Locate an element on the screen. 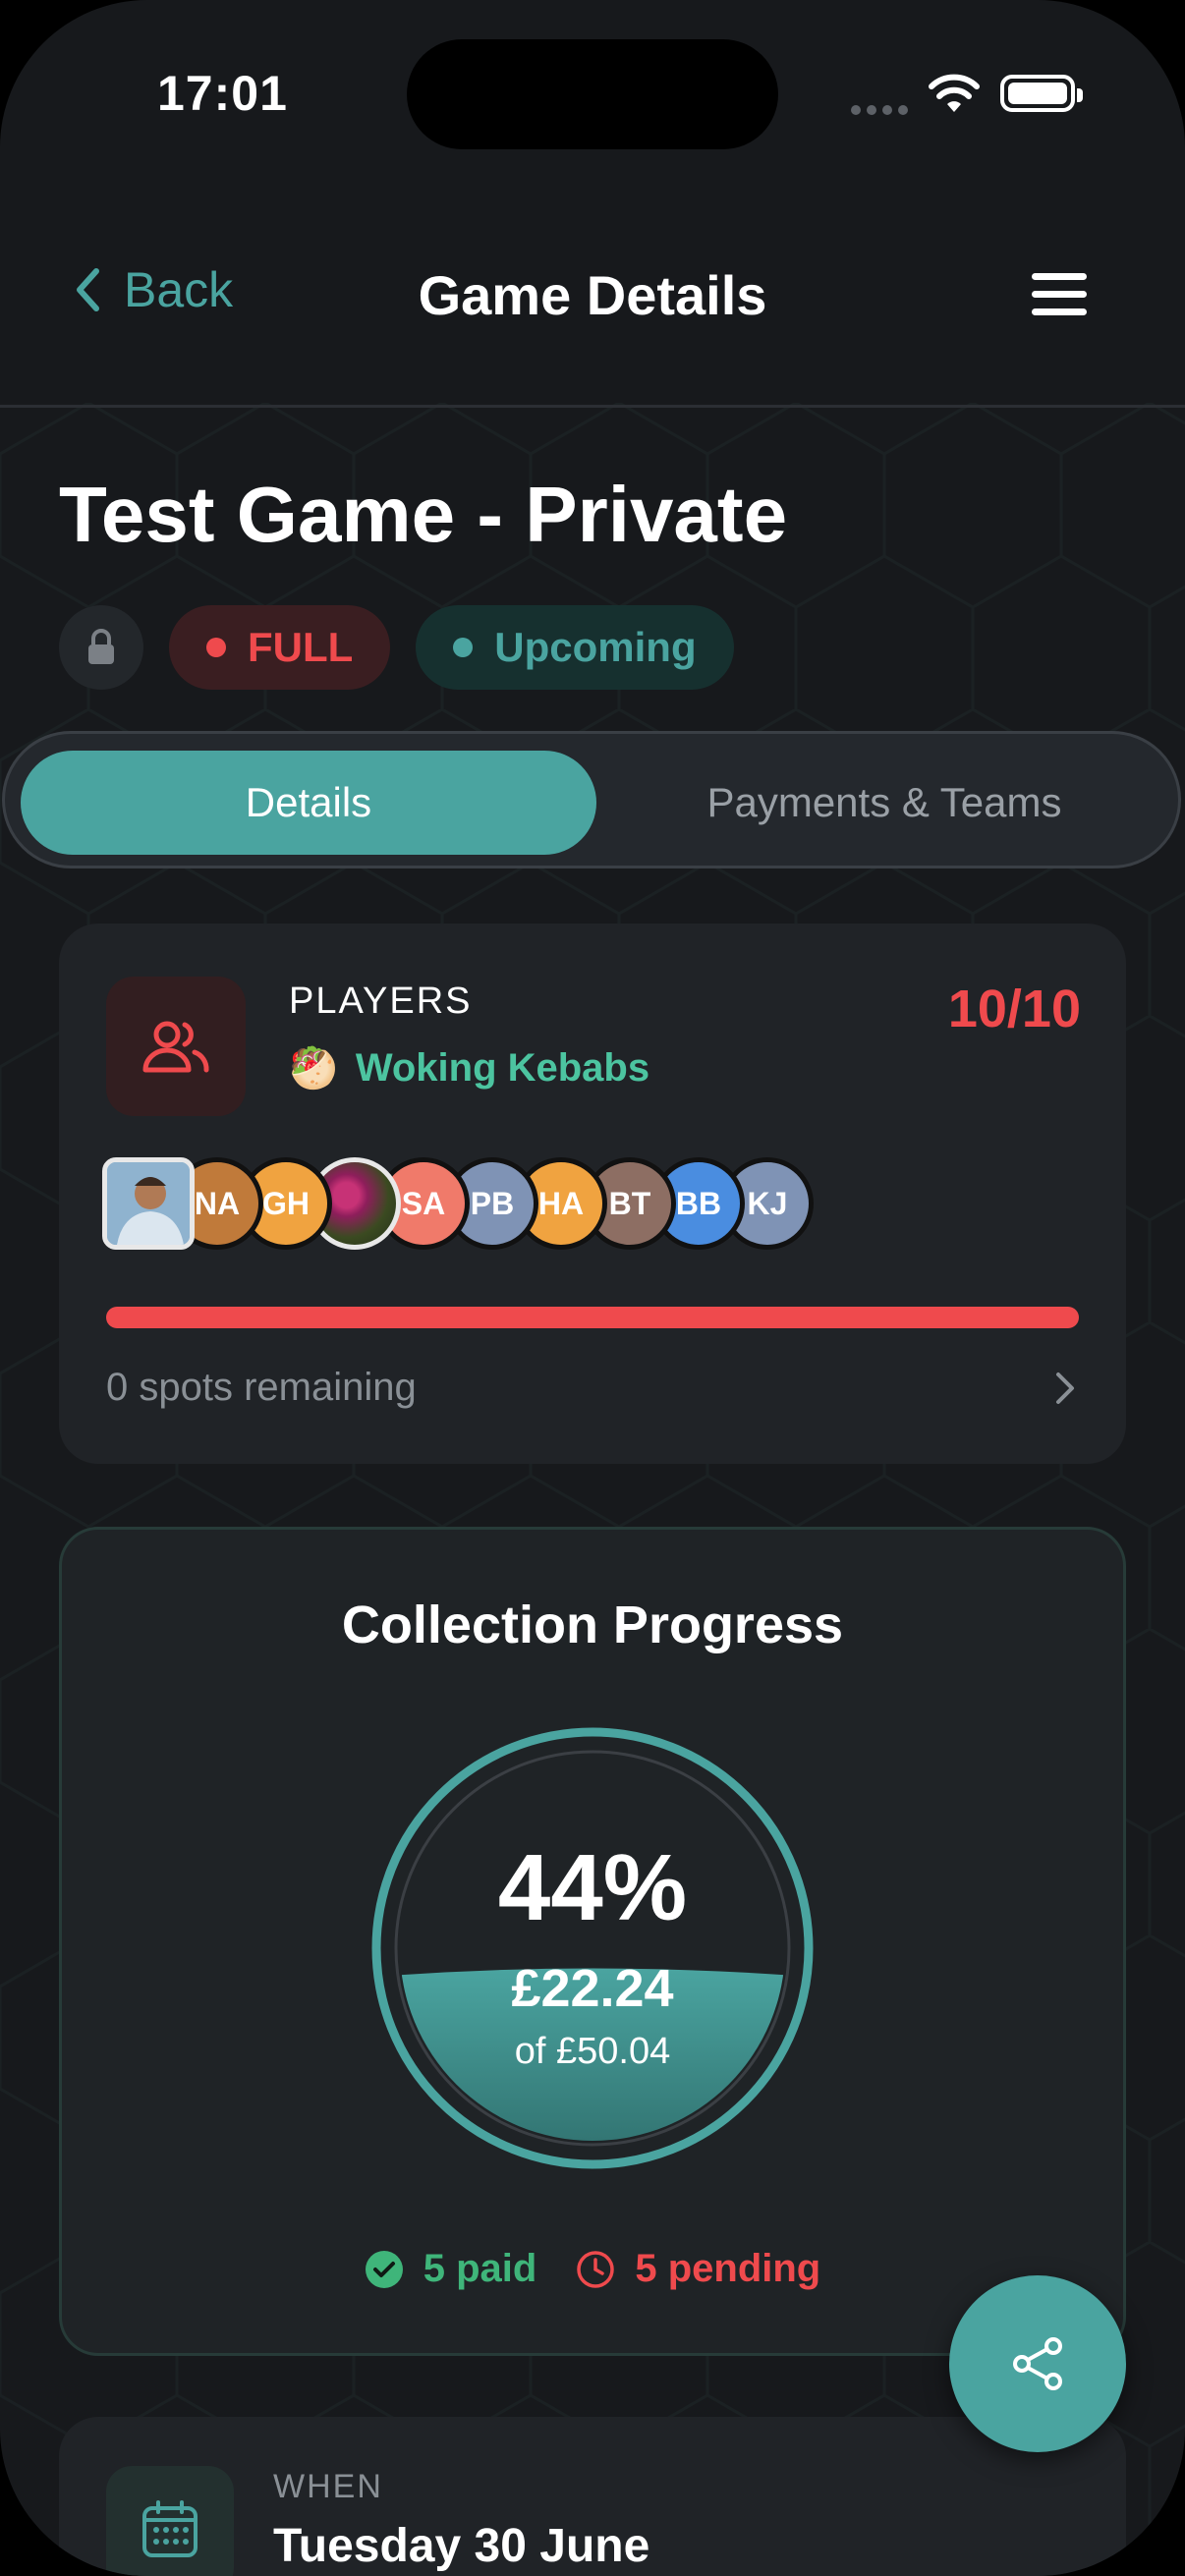 This screenshot has height=2576, width=1185. dynamic-island is located at coordinates (592, 94).